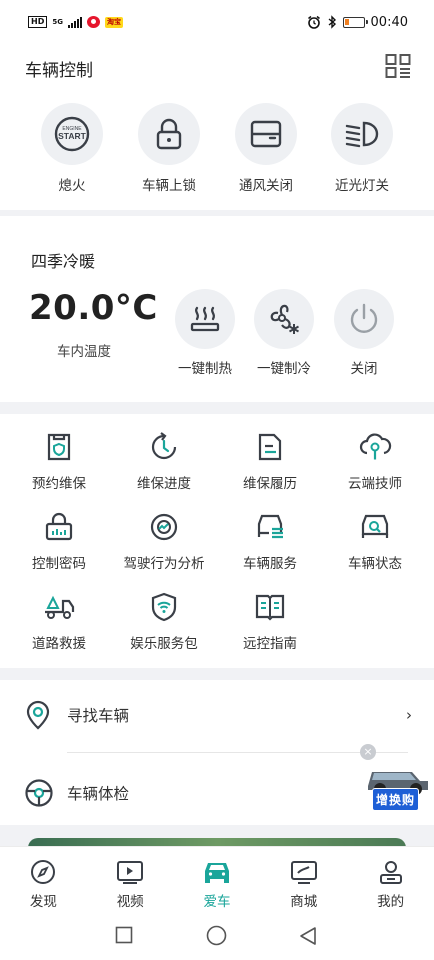  I want to click on shop-icon, so click(303, 872).